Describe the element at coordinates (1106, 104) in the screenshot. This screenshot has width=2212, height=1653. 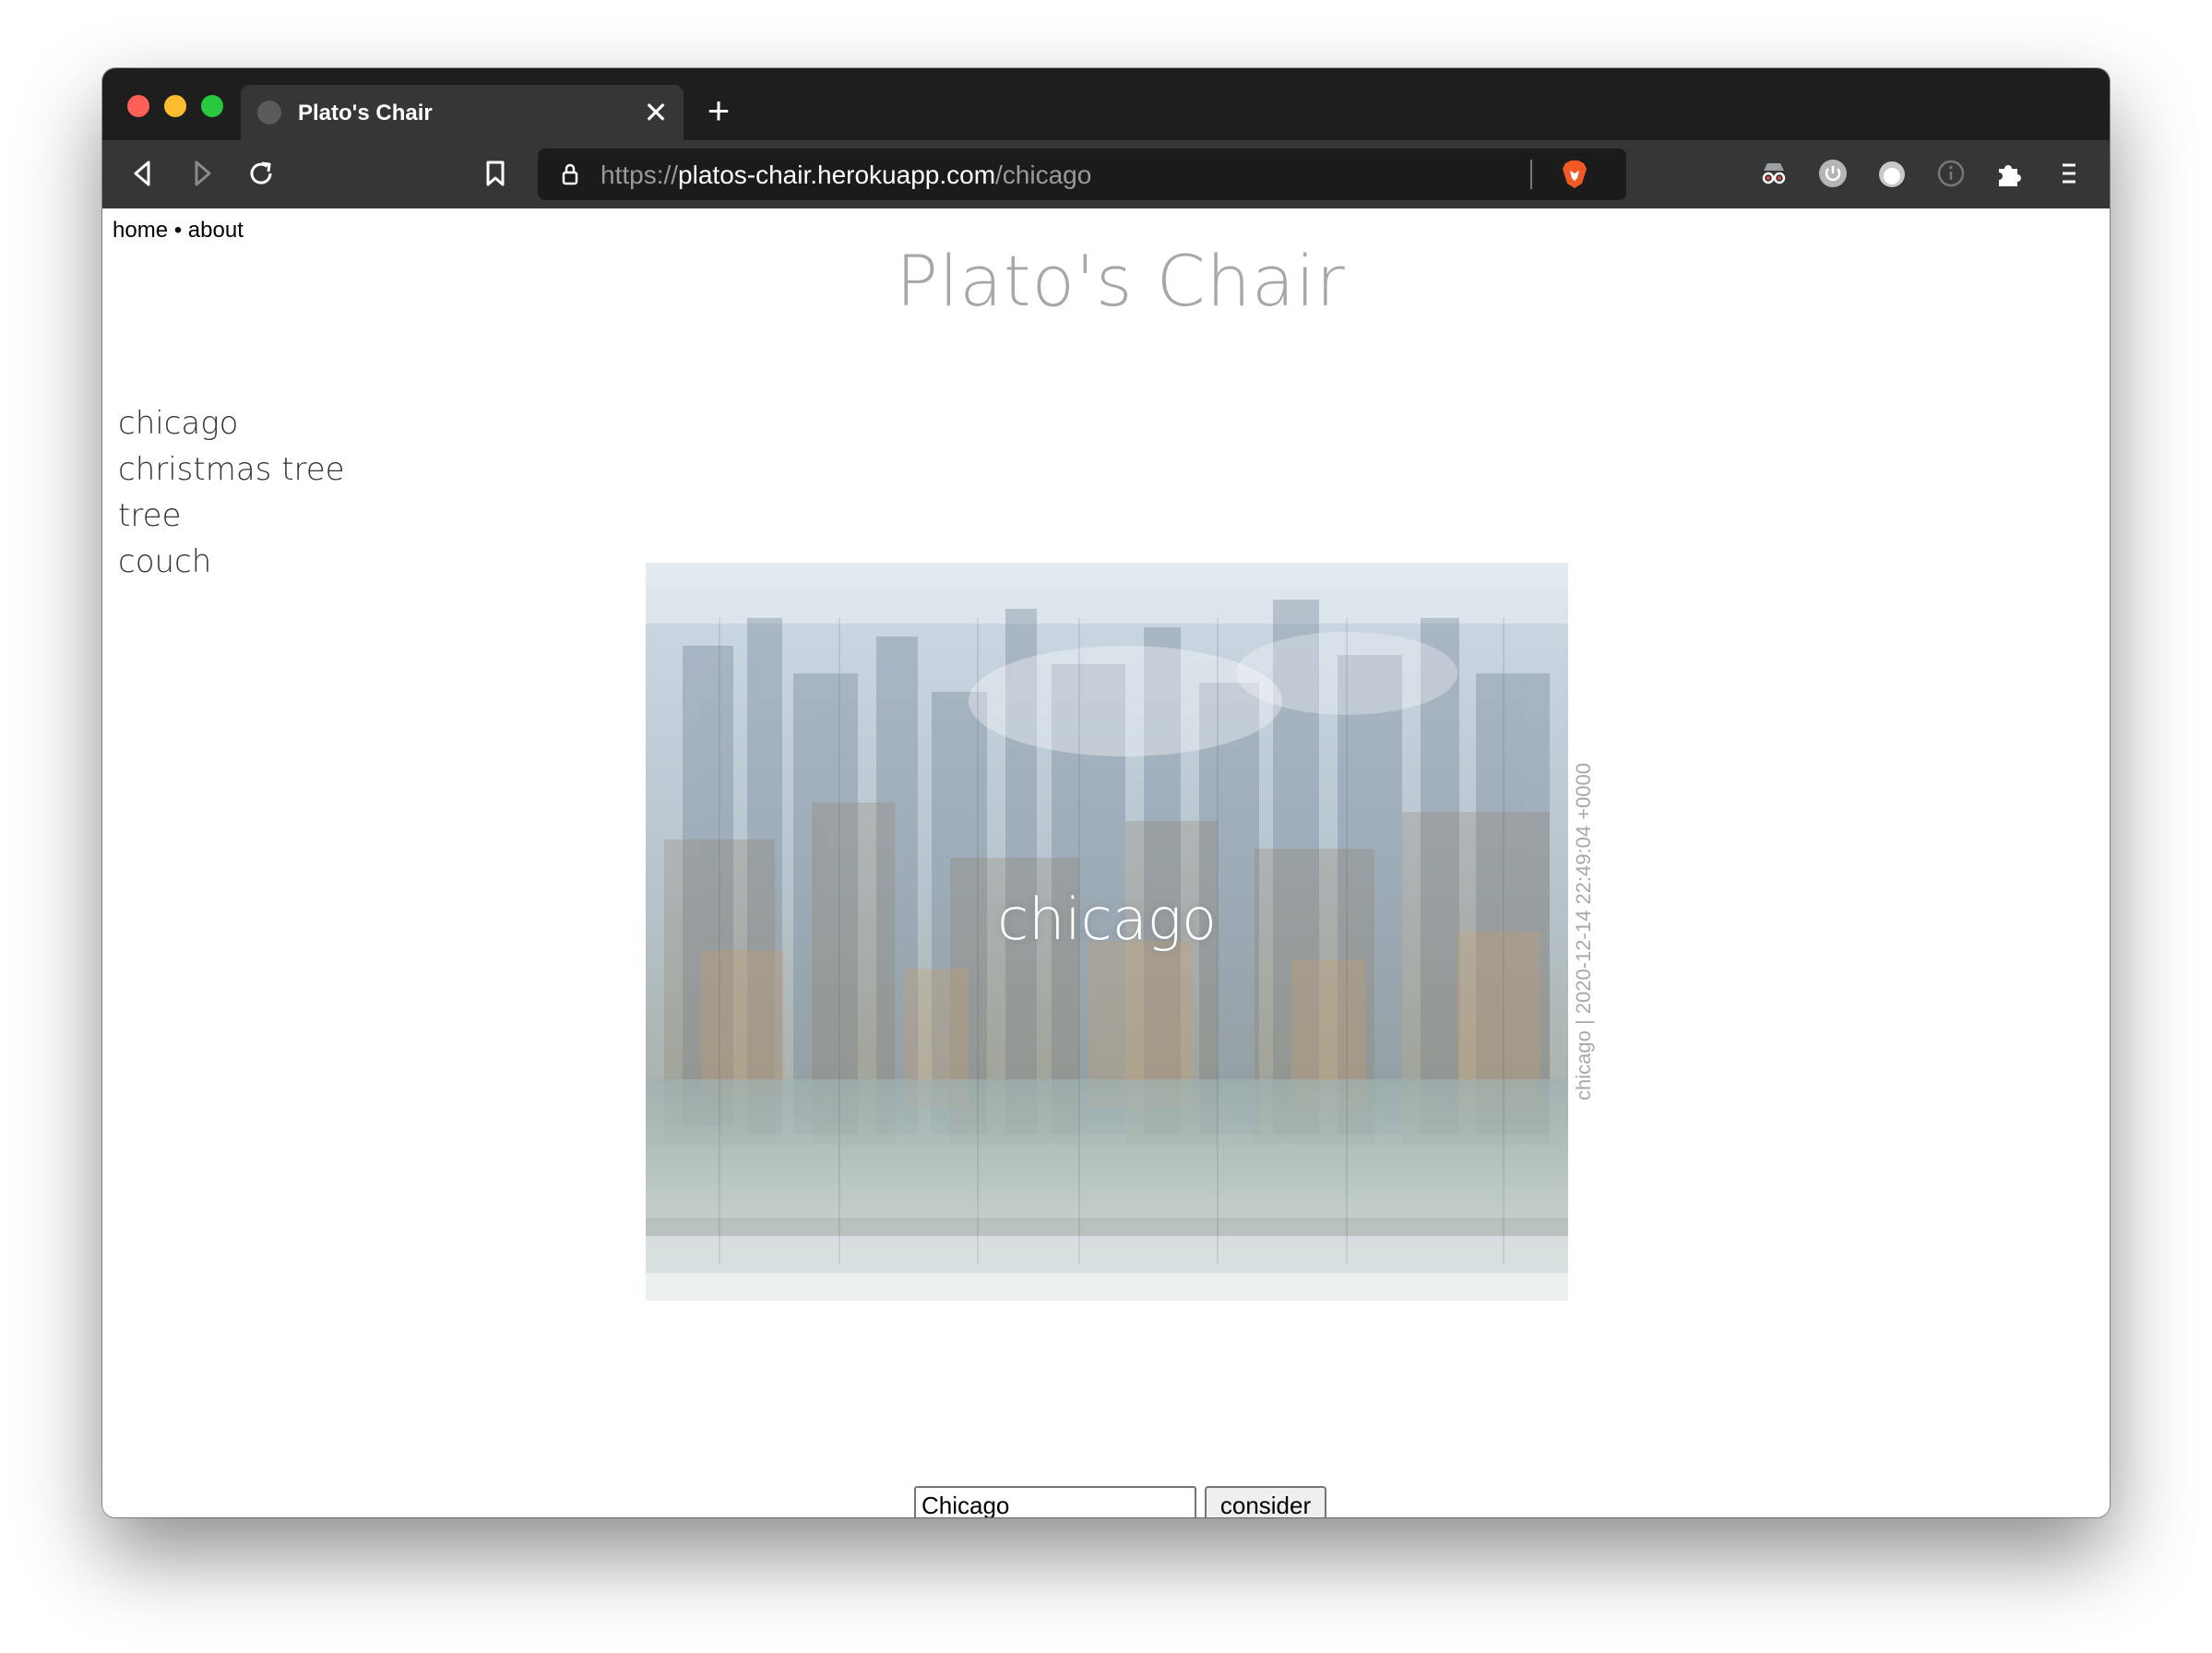
I see `title-bar: Plato's Chair ✕ +` at that location.